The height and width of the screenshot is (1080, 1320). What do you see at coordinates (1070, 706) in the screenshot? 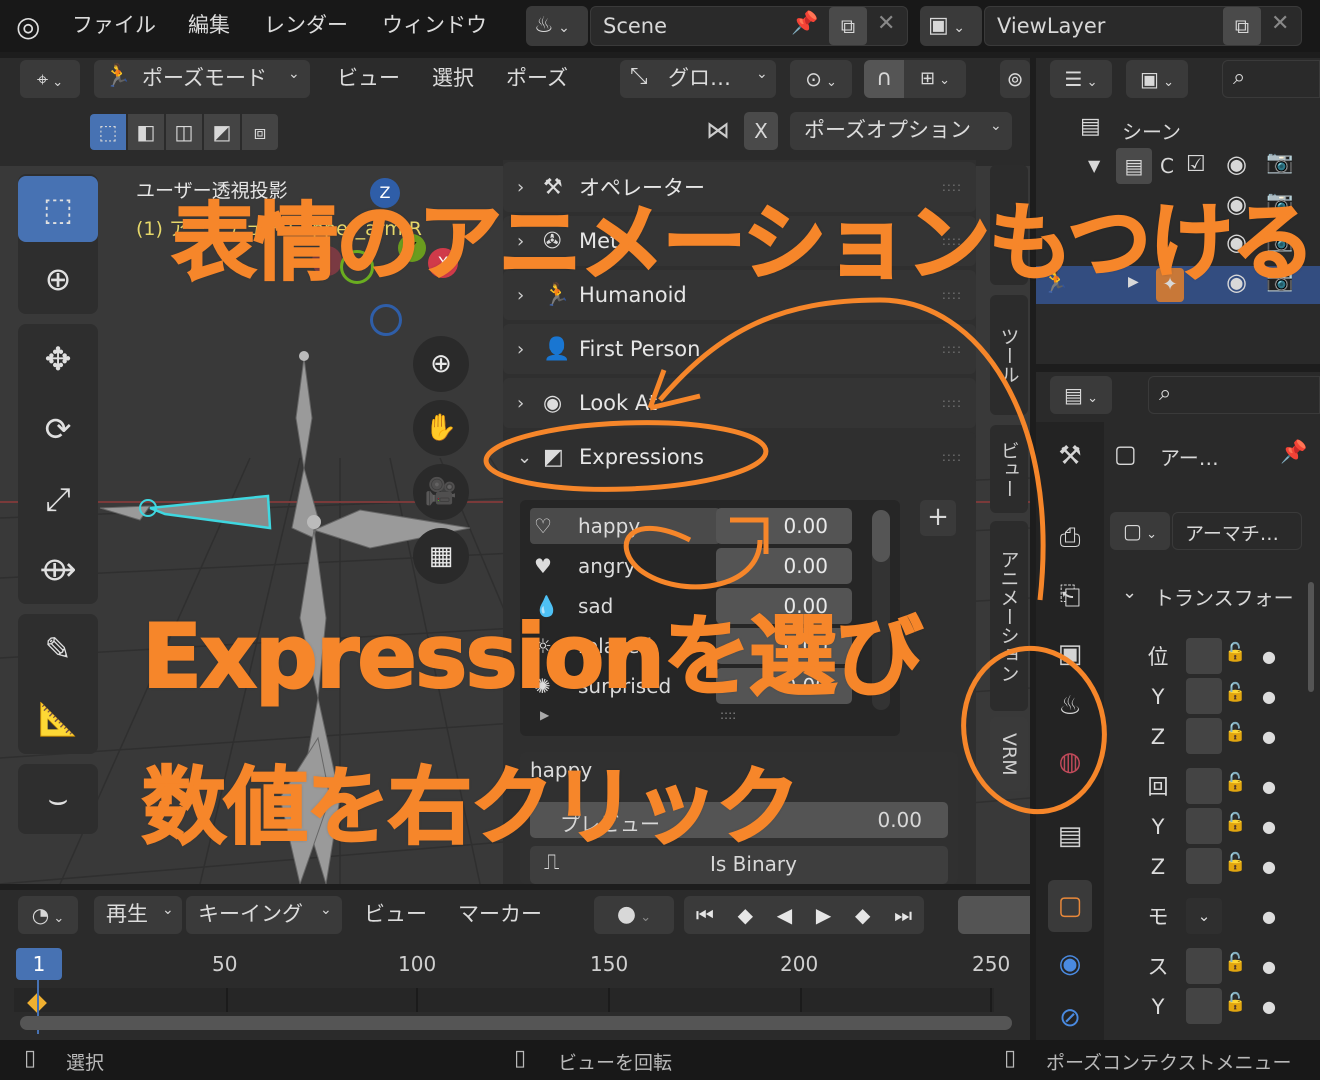
I see `tab-scene: ♨` at bounding box center [1070, 706].